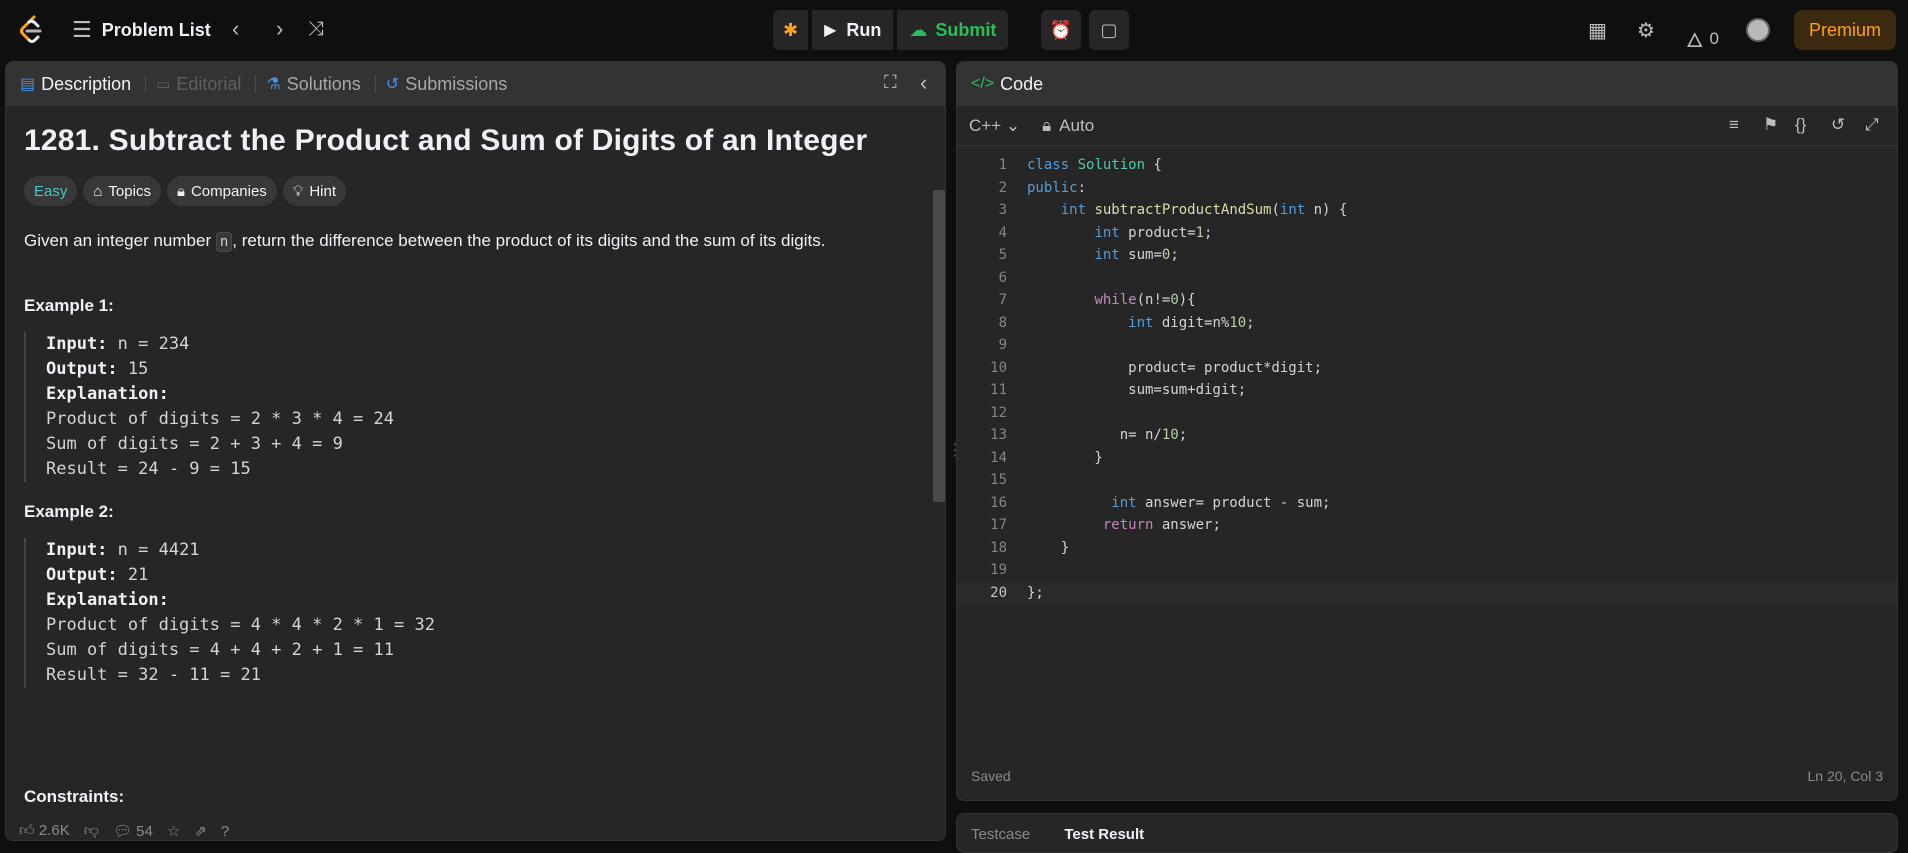 This screenshot has height=853, width=1908. Describe the element at coordinates (1758, 30) in the screenshot. I see `avatar` at that location.